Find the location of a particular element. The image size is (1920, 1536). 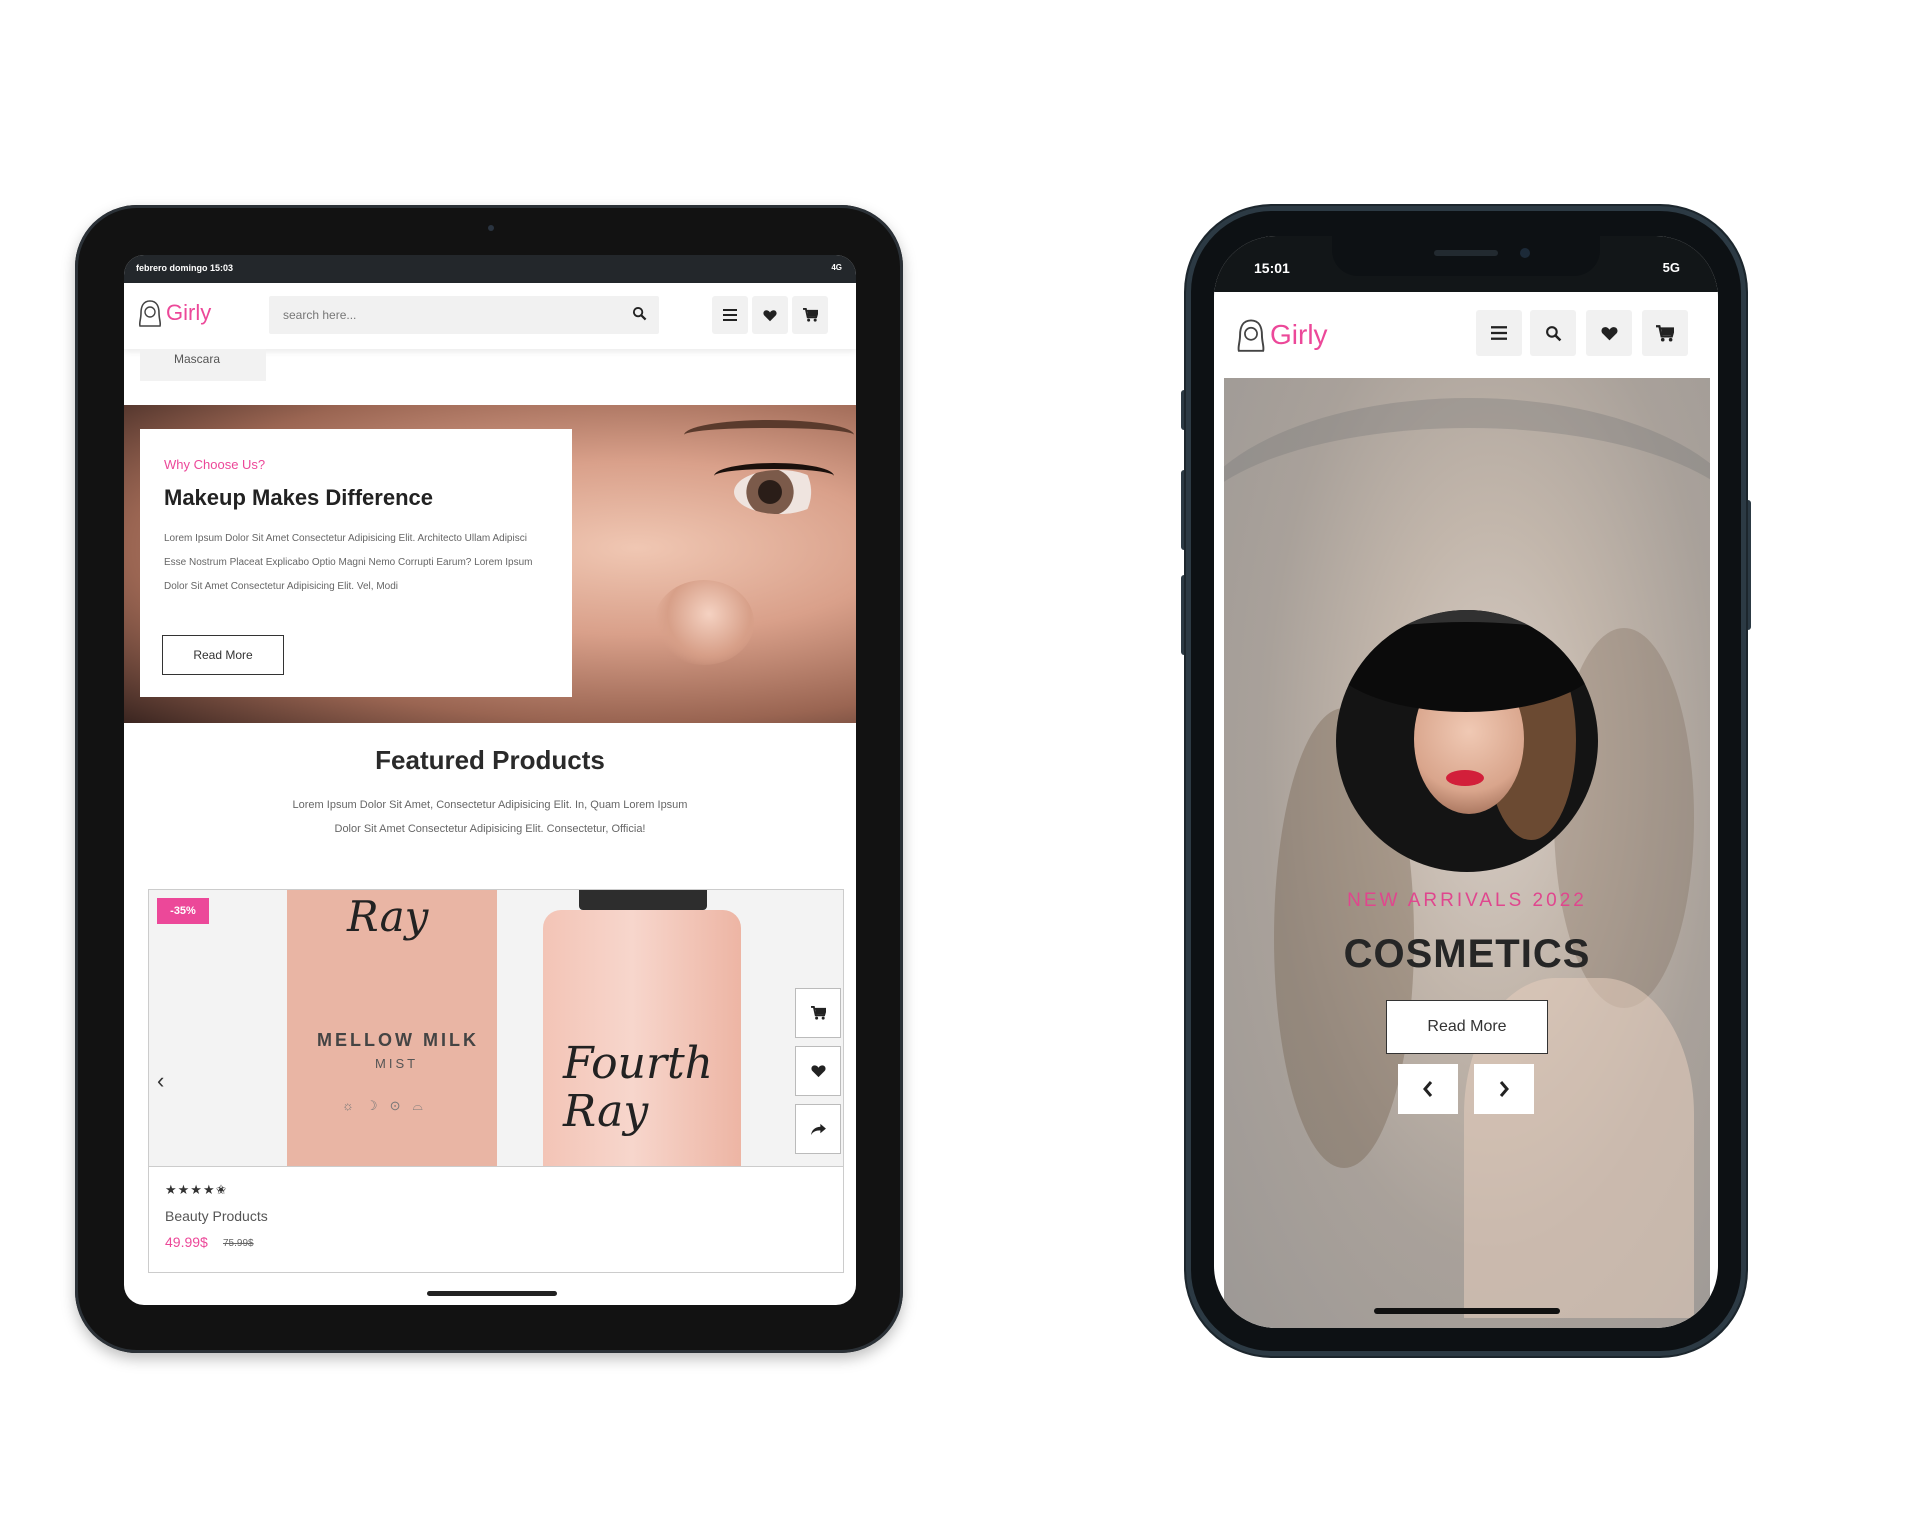

hero-eyebrow-shape is located at coordinates (769, 435).